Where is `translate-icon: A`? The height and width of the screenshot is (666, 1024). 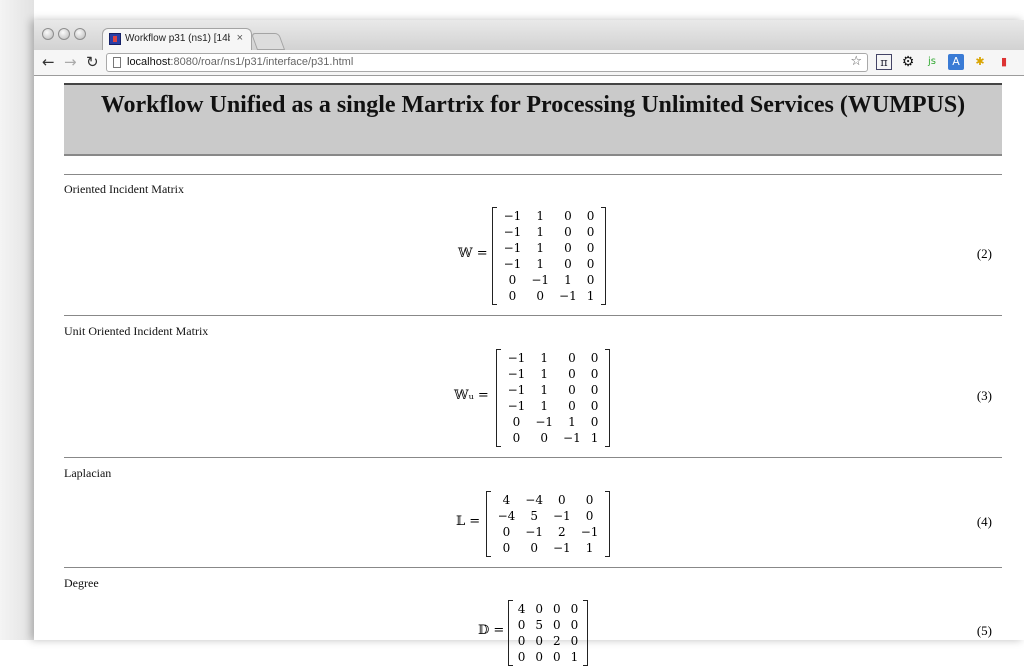
translate-icon: A is located at coordinates (956, 62).